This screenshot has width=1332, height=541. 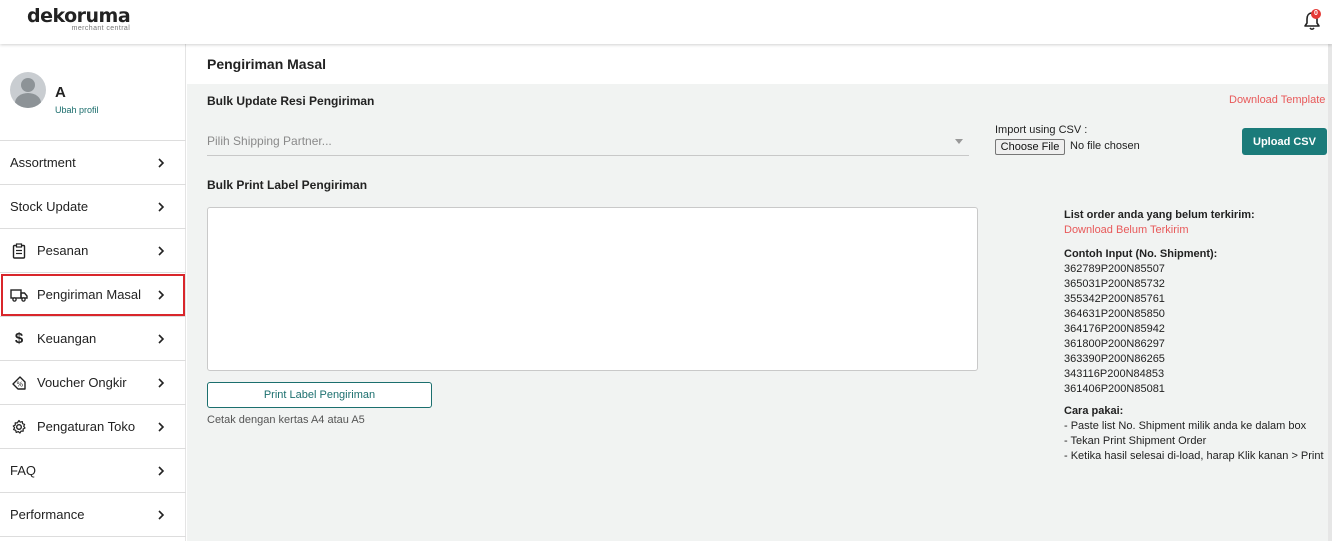 What do you see at coordinates (959, 141) in the screenshot?
I see `caret-down-icon` at bounding box center [959, 141].